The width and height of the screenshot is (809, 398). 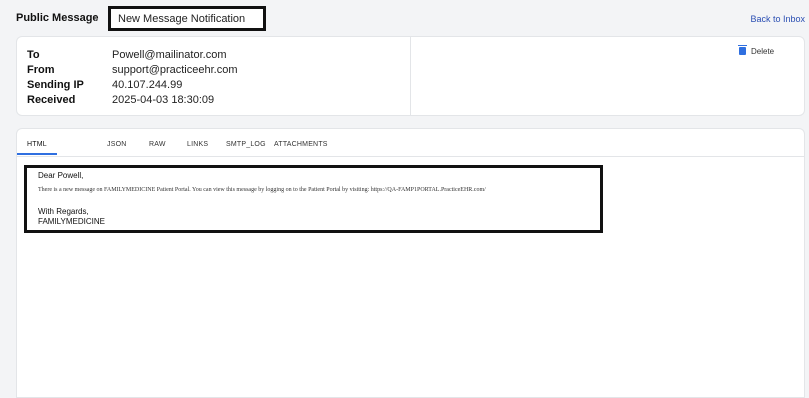 What do you see at coordinates (41, 70) in the screenshot?
I see `from-label: From` at bounding box center [41, 70].